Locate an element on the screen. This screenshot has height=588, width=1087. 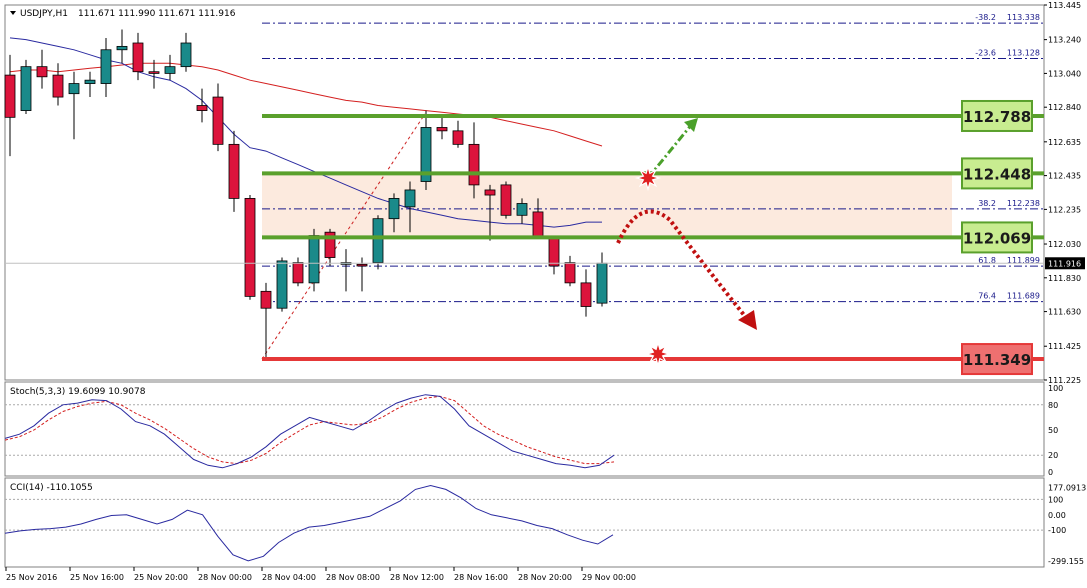
stoch-tick-label: 80 is located at coordinates (1053, 405).